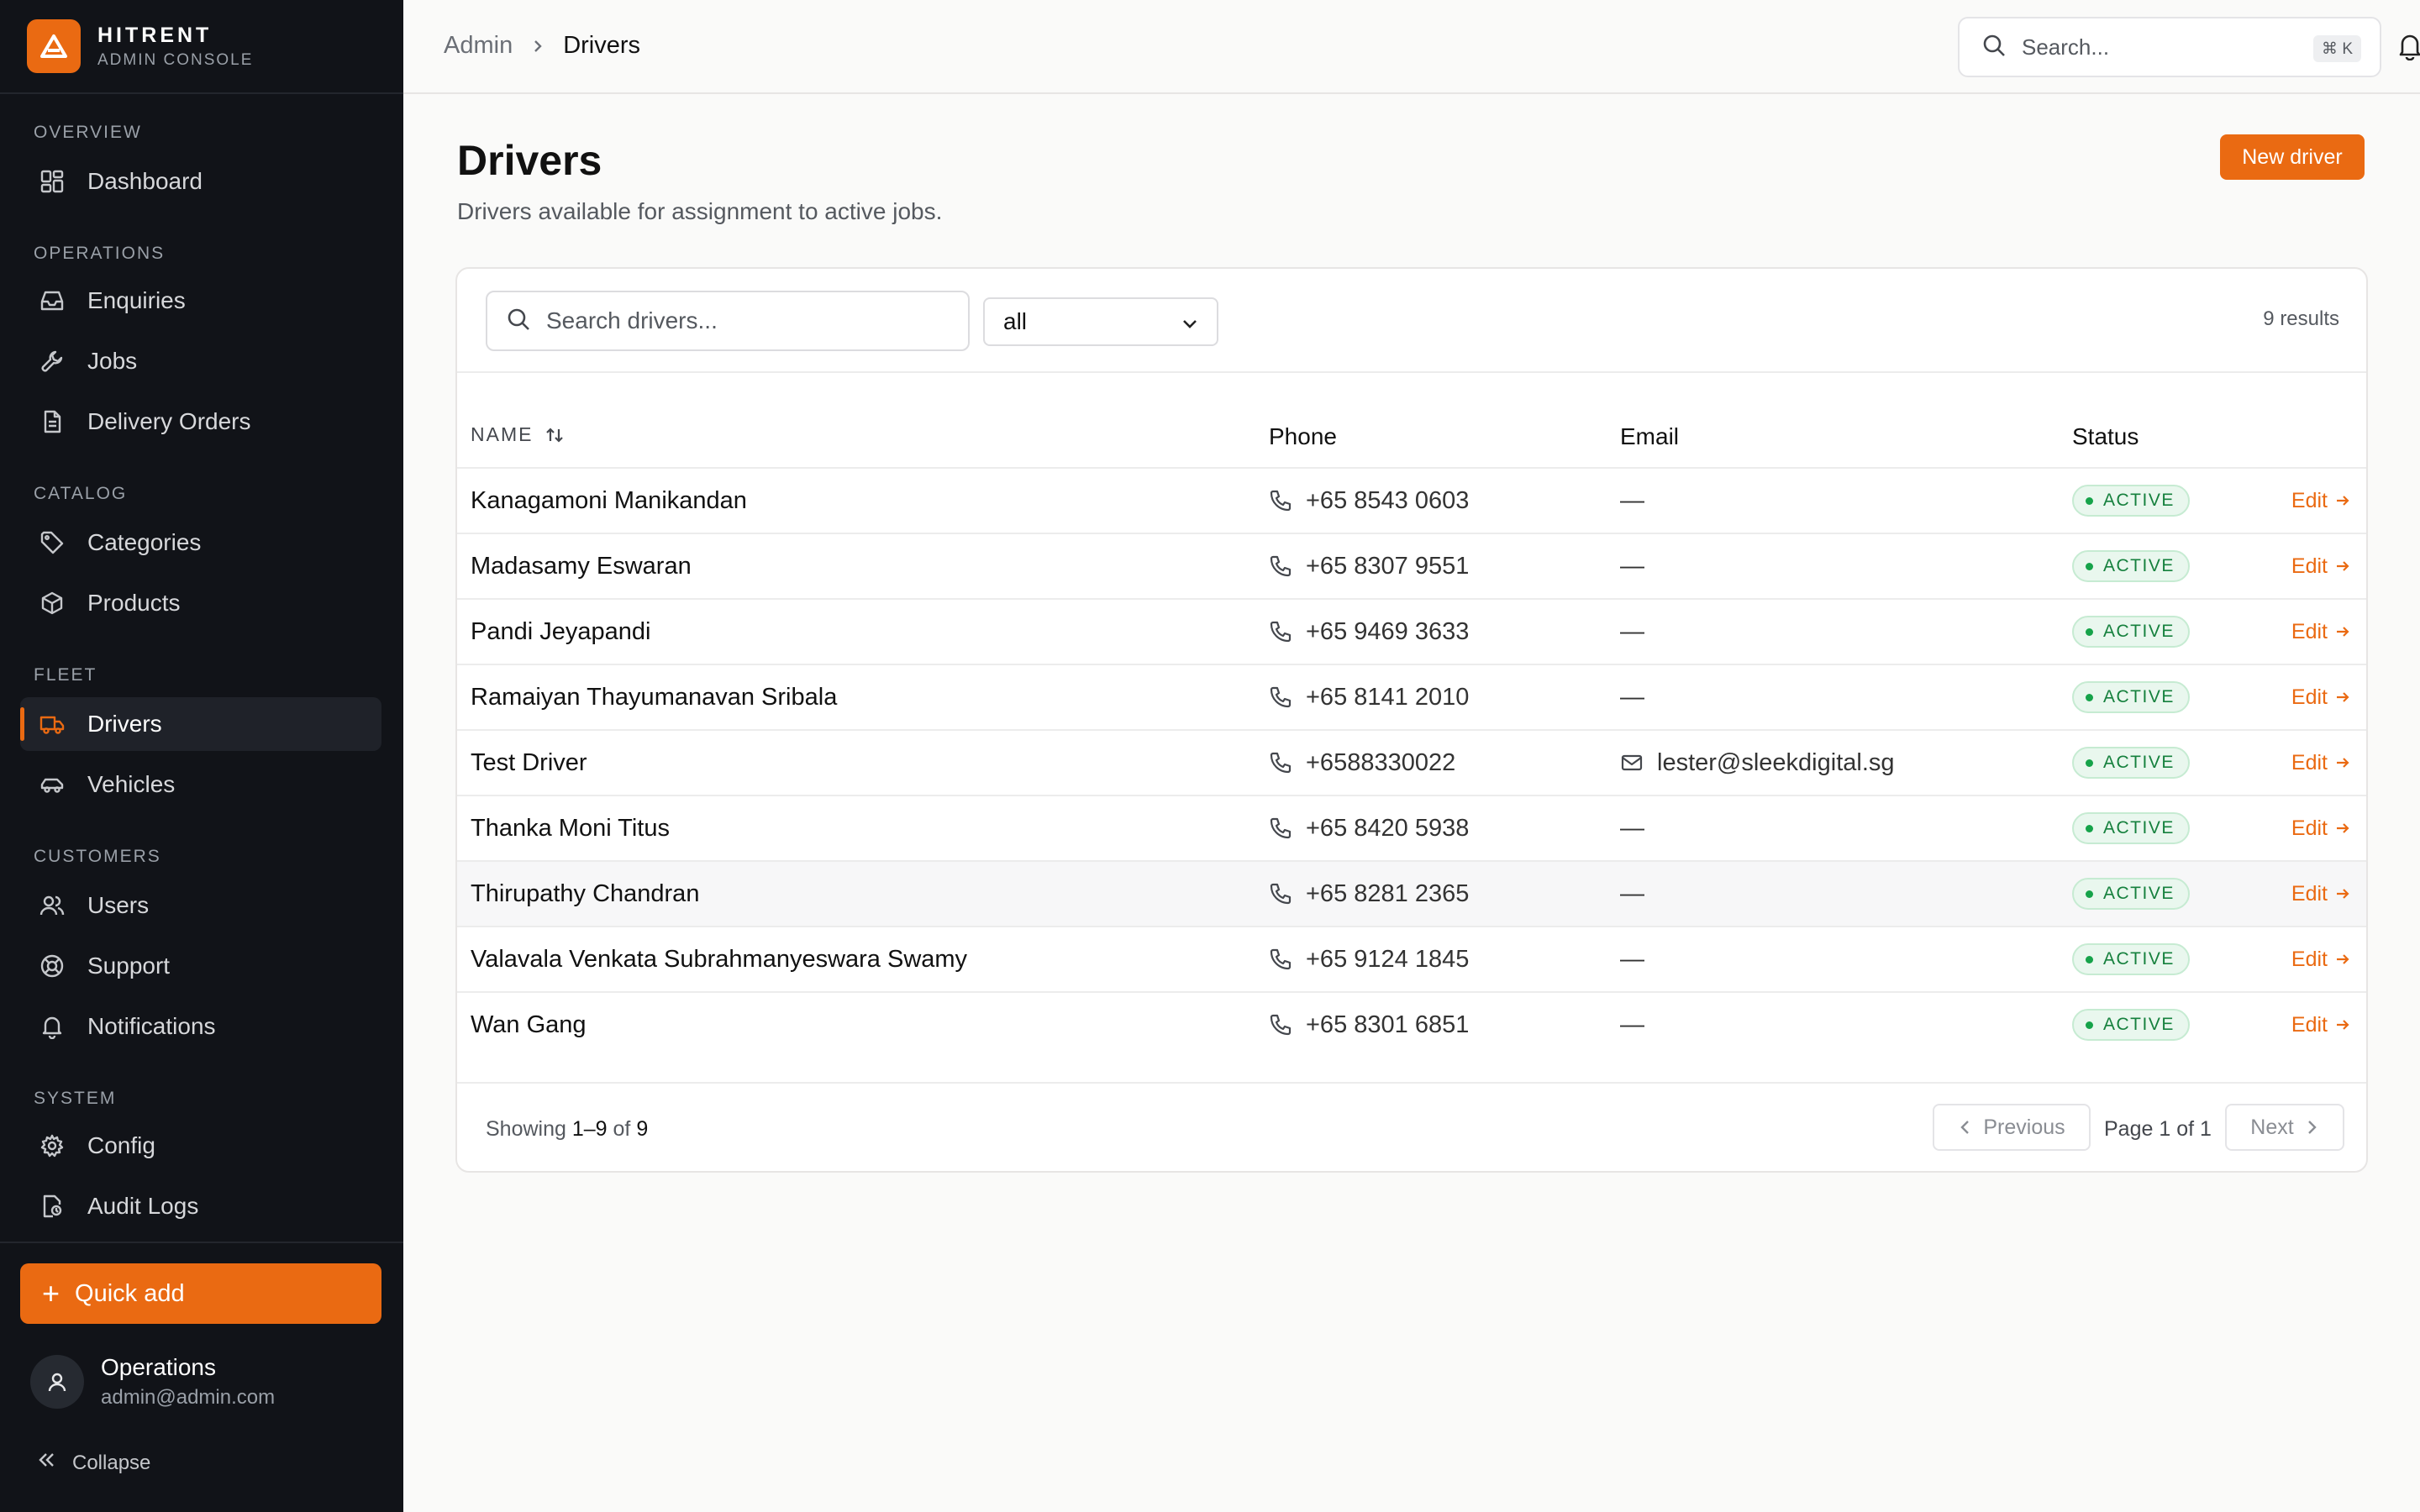 The image size is (2420, 1512). I want to click on sidebar-item-drivers: Drivers, so click(200, 724).